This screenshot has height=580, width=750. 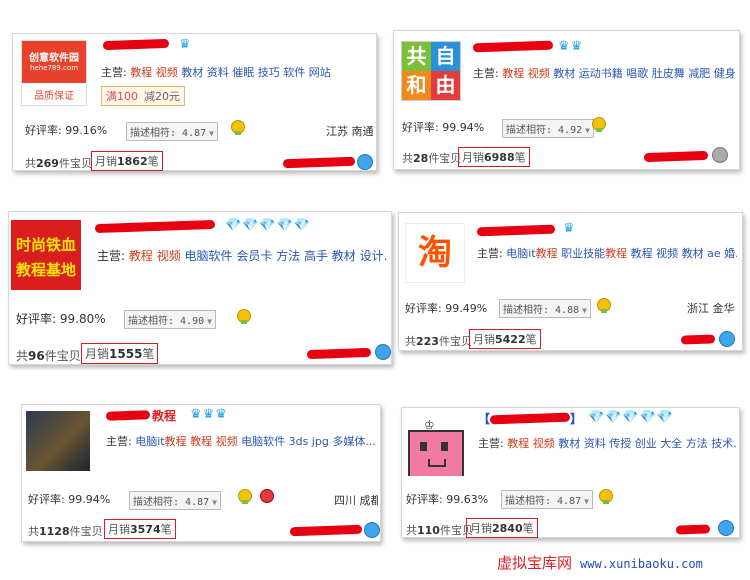 What do you see at coordinates (356, 500) in the screenshot?
I see `location: 四川 成都` at bounding box center [356, 500].